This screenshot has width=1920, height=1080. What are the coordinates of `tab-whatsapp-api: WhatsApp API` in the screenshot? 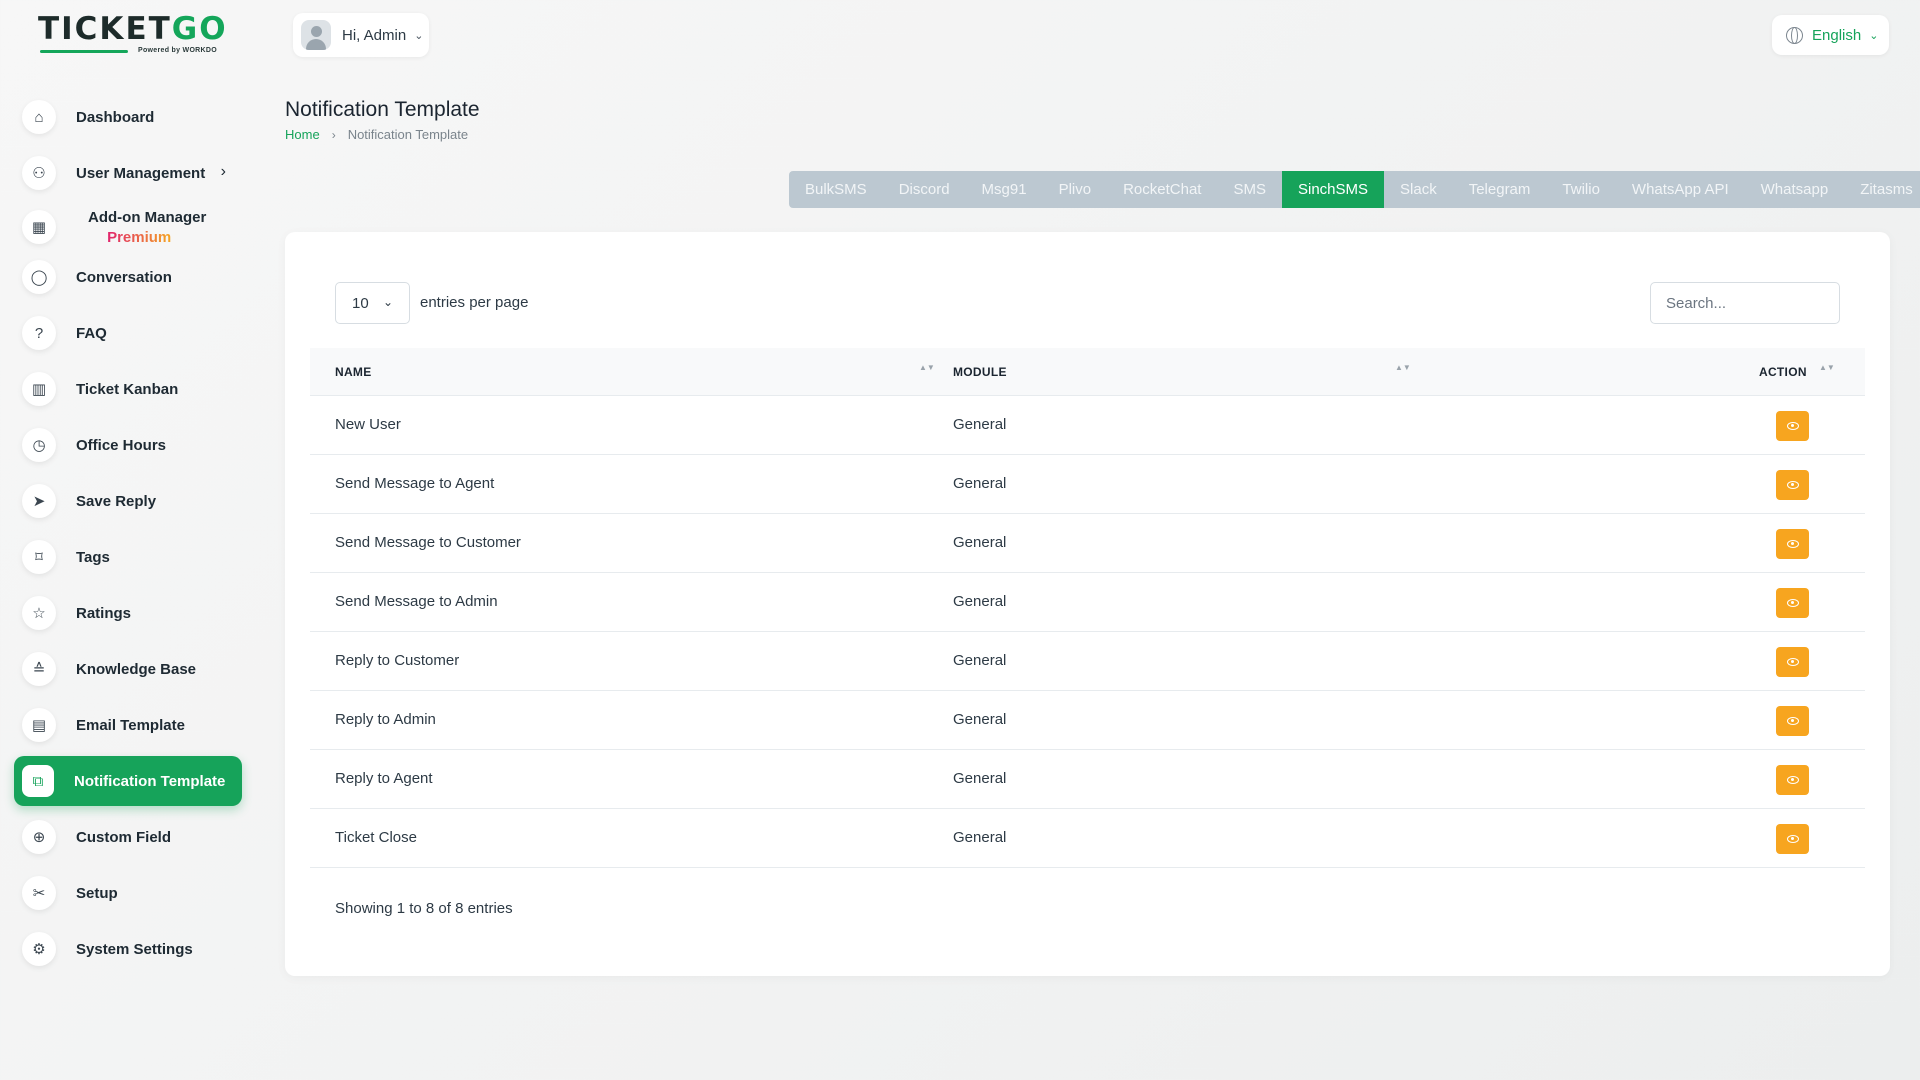 It's located at (1680, 189).